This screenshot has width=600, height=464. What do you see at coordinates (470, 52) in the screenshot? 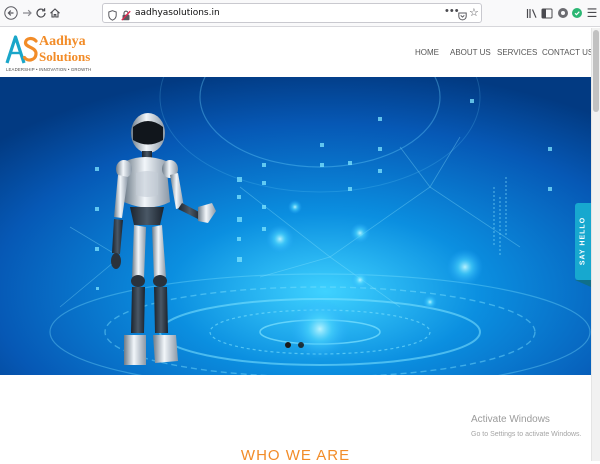
I see `nav-about-us: ABOUT US` at bounding box center [470, 52].